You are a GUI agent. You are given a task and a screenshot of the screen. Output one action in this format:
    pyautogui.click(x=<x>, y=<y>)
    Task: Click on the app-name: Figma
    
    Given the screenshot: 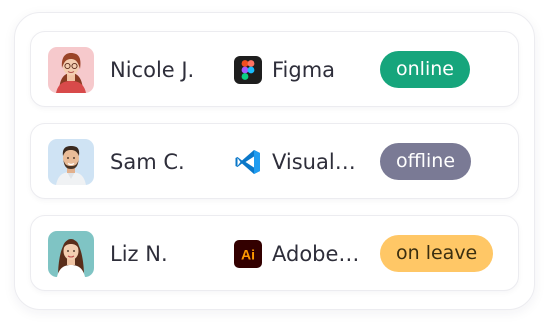 What is the action you would take?
    pyautogui.click(x=304, y=70)
    